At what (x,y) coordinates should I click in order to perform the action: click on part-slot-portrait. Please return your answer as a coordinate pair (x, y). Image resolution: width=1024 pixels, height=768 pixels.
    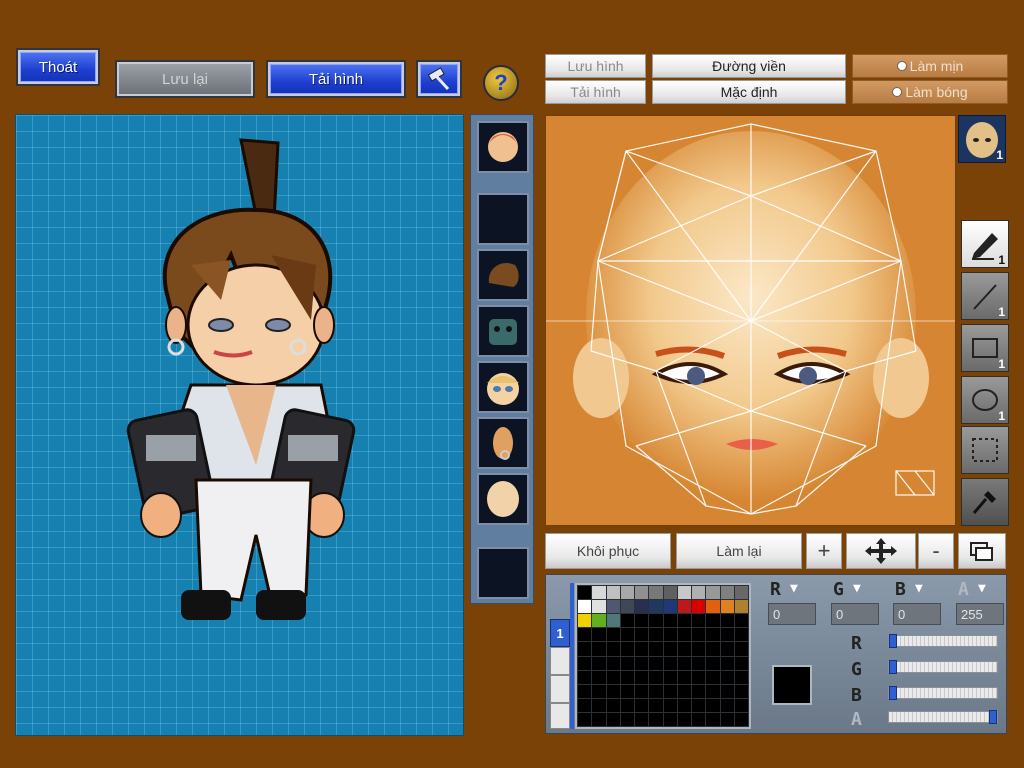
    Looking at the image, I should click on (503, 147).